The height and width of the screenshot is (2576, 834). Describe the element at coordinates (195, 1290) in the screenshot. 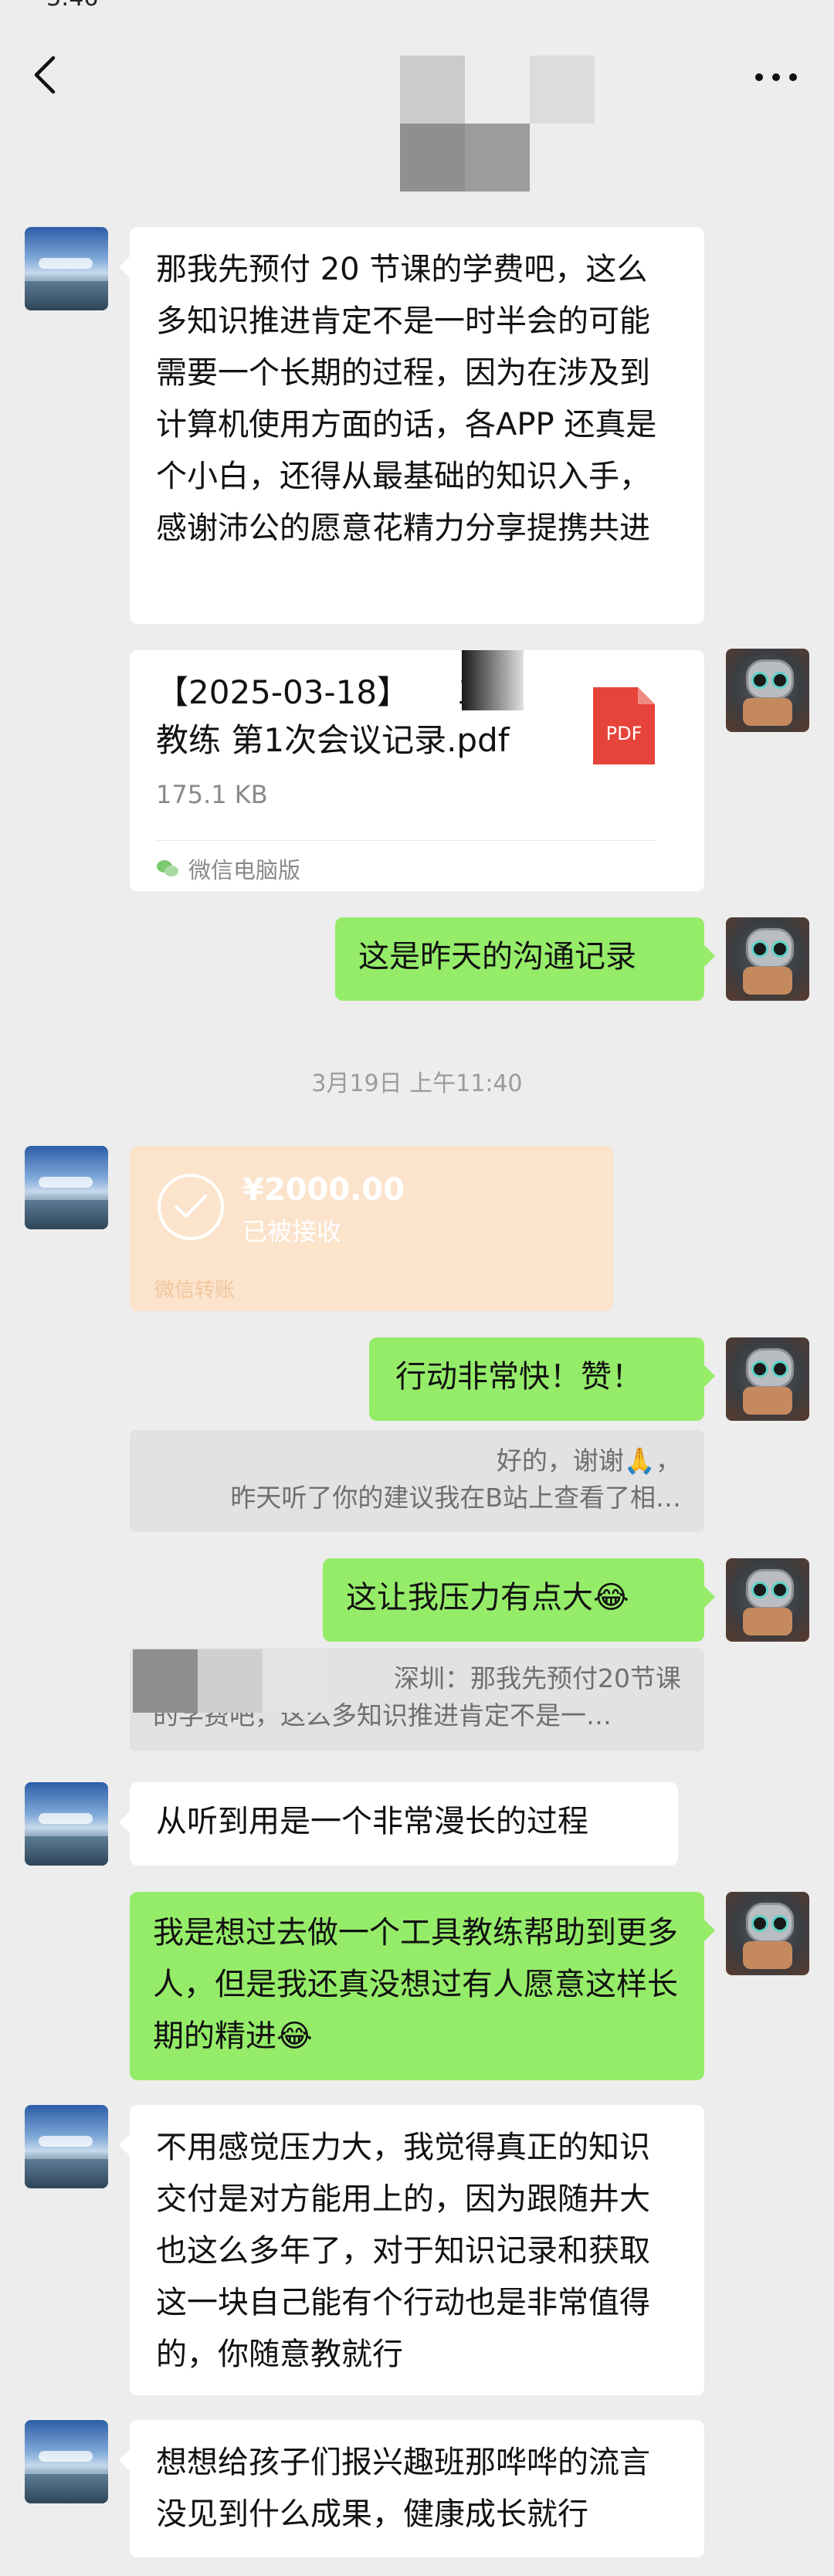

I see `transfer-label: 微信转账` at that location.